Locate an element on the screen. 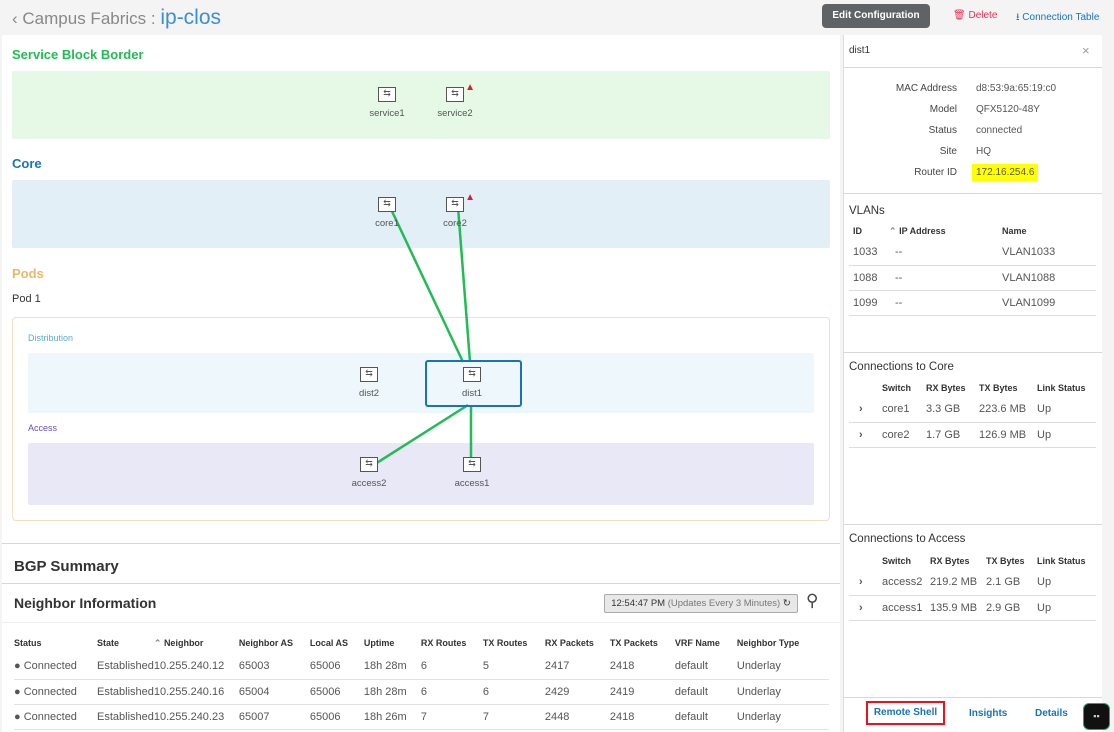  switch-core2: ⇆ ▲ core2 is located at coordinates (455, 210).